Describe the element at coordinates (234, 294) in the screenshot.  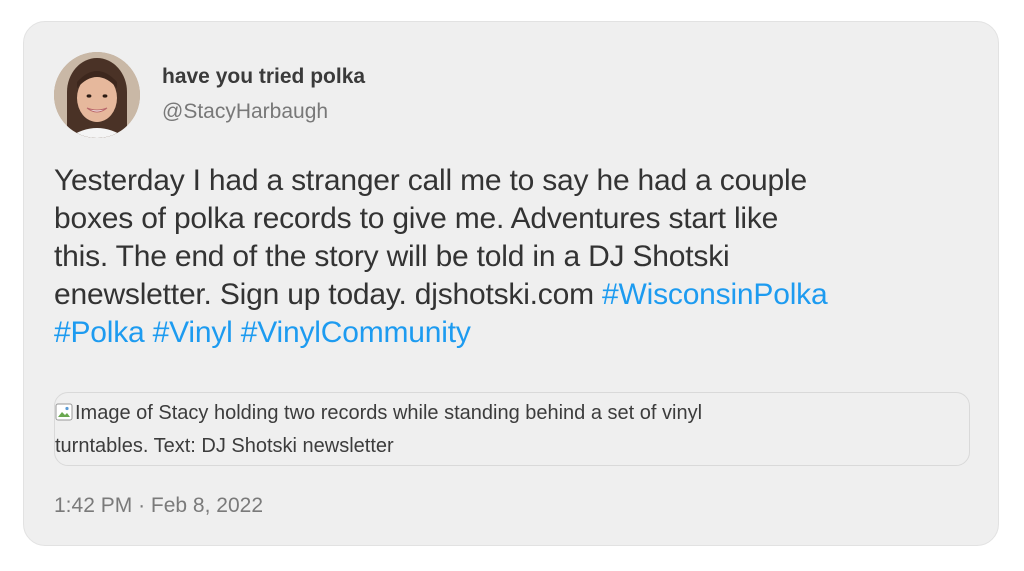
I see `tweet-text-segment: enewsletter. Sign up today.` at that location.